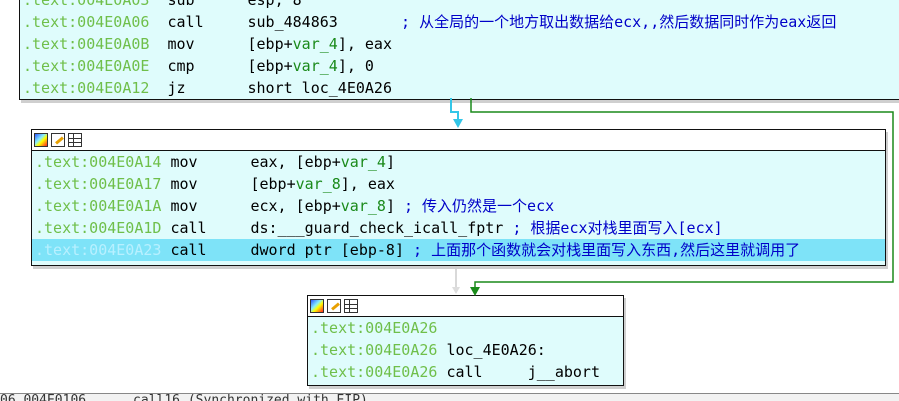 The image size is (899, 401). I want to click on edge-fallthrough-arrow, so click(458, 123).